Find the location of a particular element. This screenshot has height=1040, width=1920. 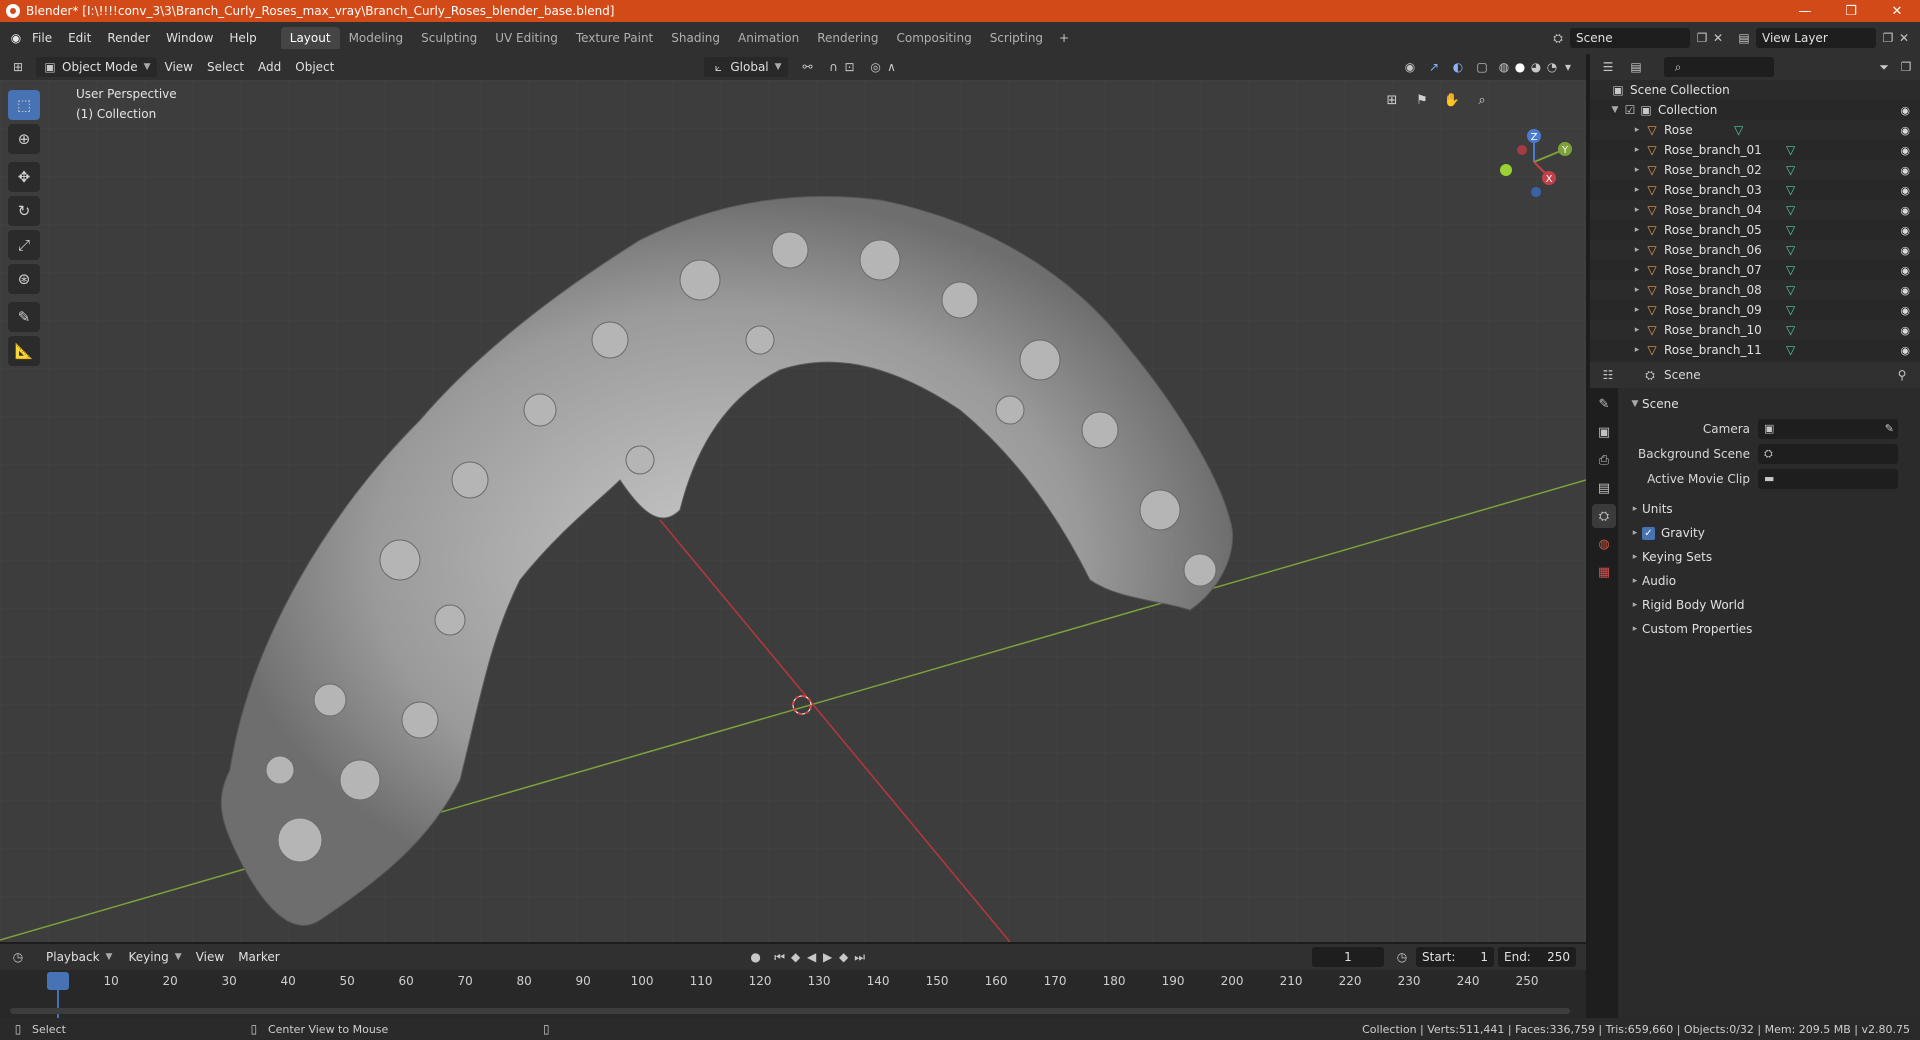

outliner-item: ▸ ▽ Rose_branch_04 ▽ ◉ is located at coordinates (1755, 210).